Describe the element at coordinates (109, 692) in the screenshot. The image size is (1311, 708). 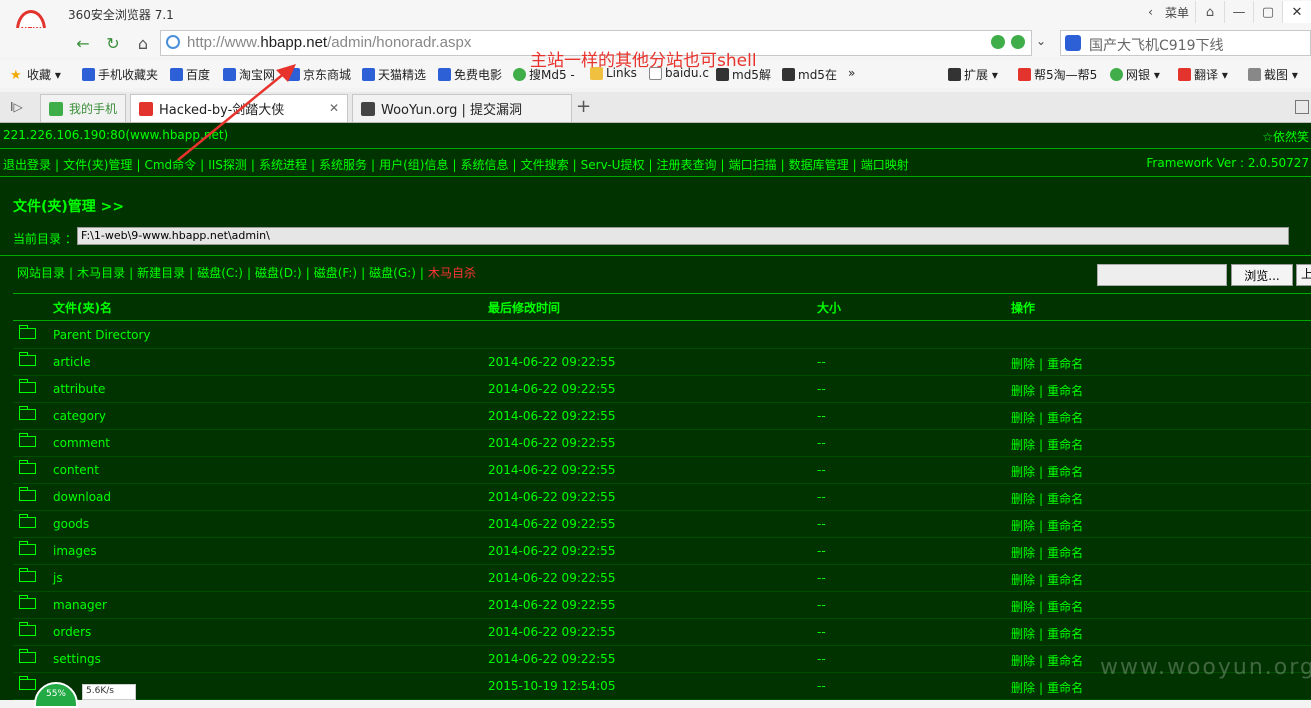
I see `speed-rate: 5.6K/s` at that location.